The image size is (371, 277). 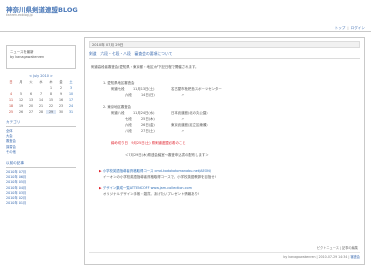 I want to click on ad-link2-label: デザイン集成一覧ATTENCOFF, so click(x=126, y=188).